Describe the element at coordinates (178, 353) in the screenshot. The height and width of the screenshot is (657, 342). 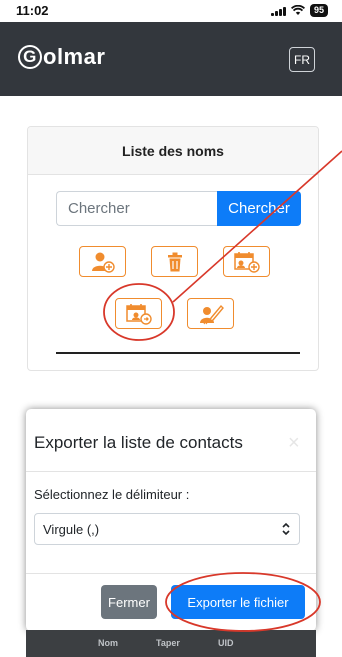
I see `card-divider` at that location.